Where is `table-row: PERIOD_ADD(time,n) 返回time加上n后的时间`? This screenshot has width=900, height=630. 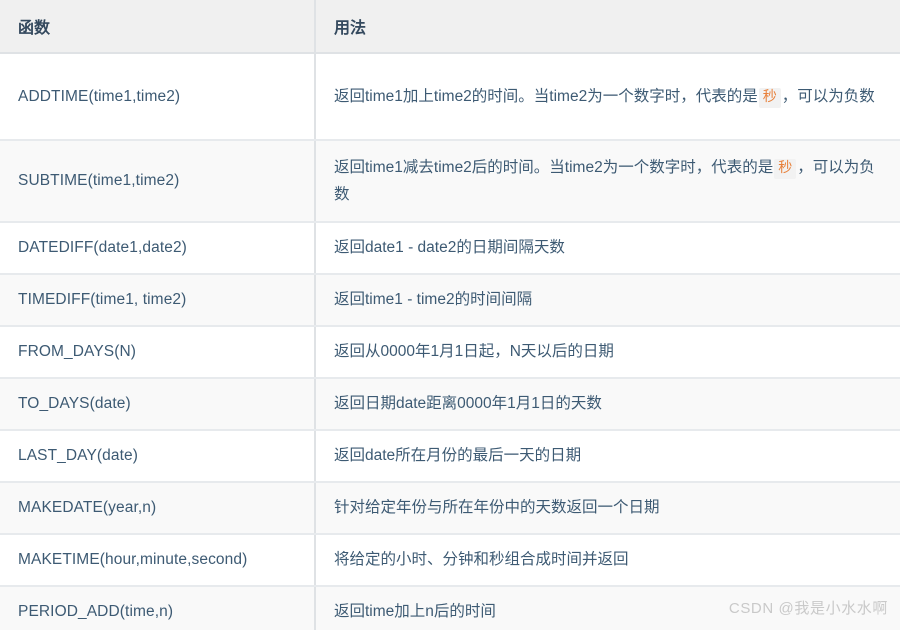
table-row: PERIOD_ADD(time,n) 返回time加上n后的时间 is located at coordinates (450, 608).